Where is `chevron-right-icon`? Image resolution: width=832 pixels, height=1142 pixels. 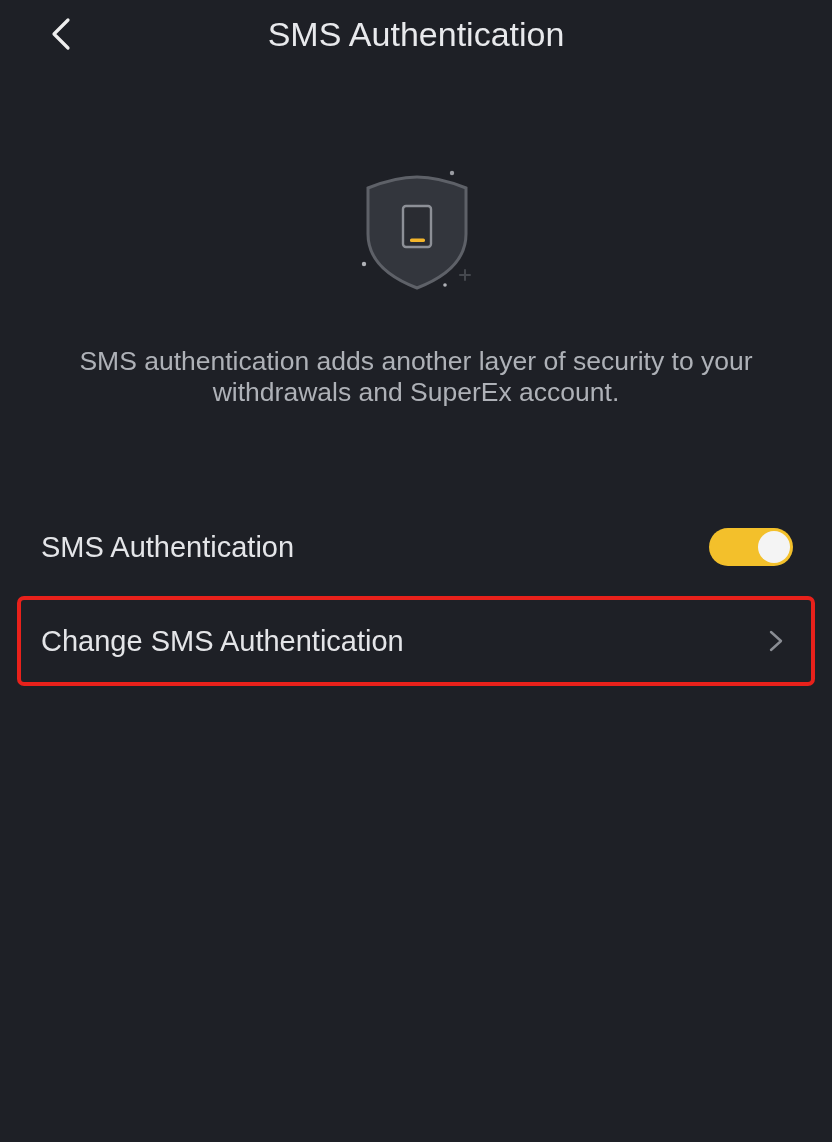 chevron-right-icon is located at coordinates (776, 641).